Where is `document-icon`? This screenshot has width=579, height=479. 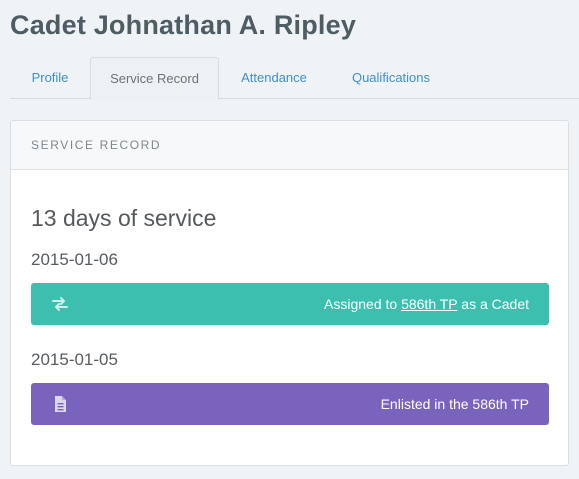 document-icon is located at coordinates (60, 404).